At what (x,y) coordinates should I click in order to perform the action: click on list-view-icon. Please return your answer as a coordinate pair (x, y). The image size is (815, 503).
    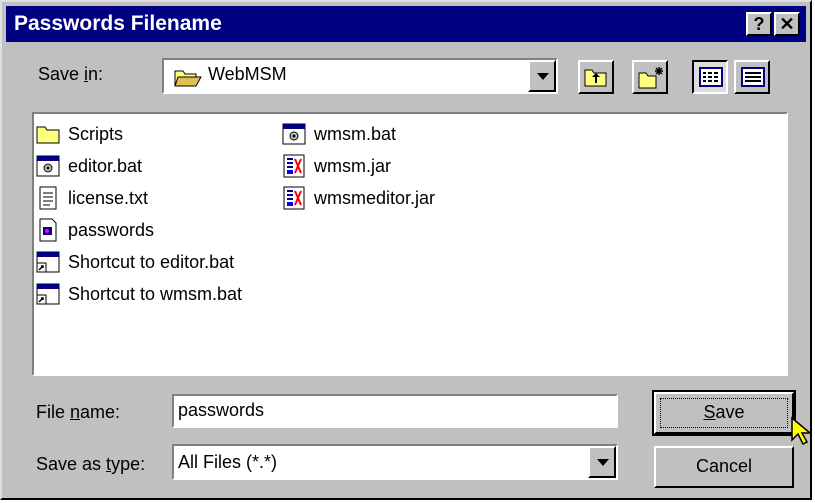
    Looking at the image, I should click on (711, 77).